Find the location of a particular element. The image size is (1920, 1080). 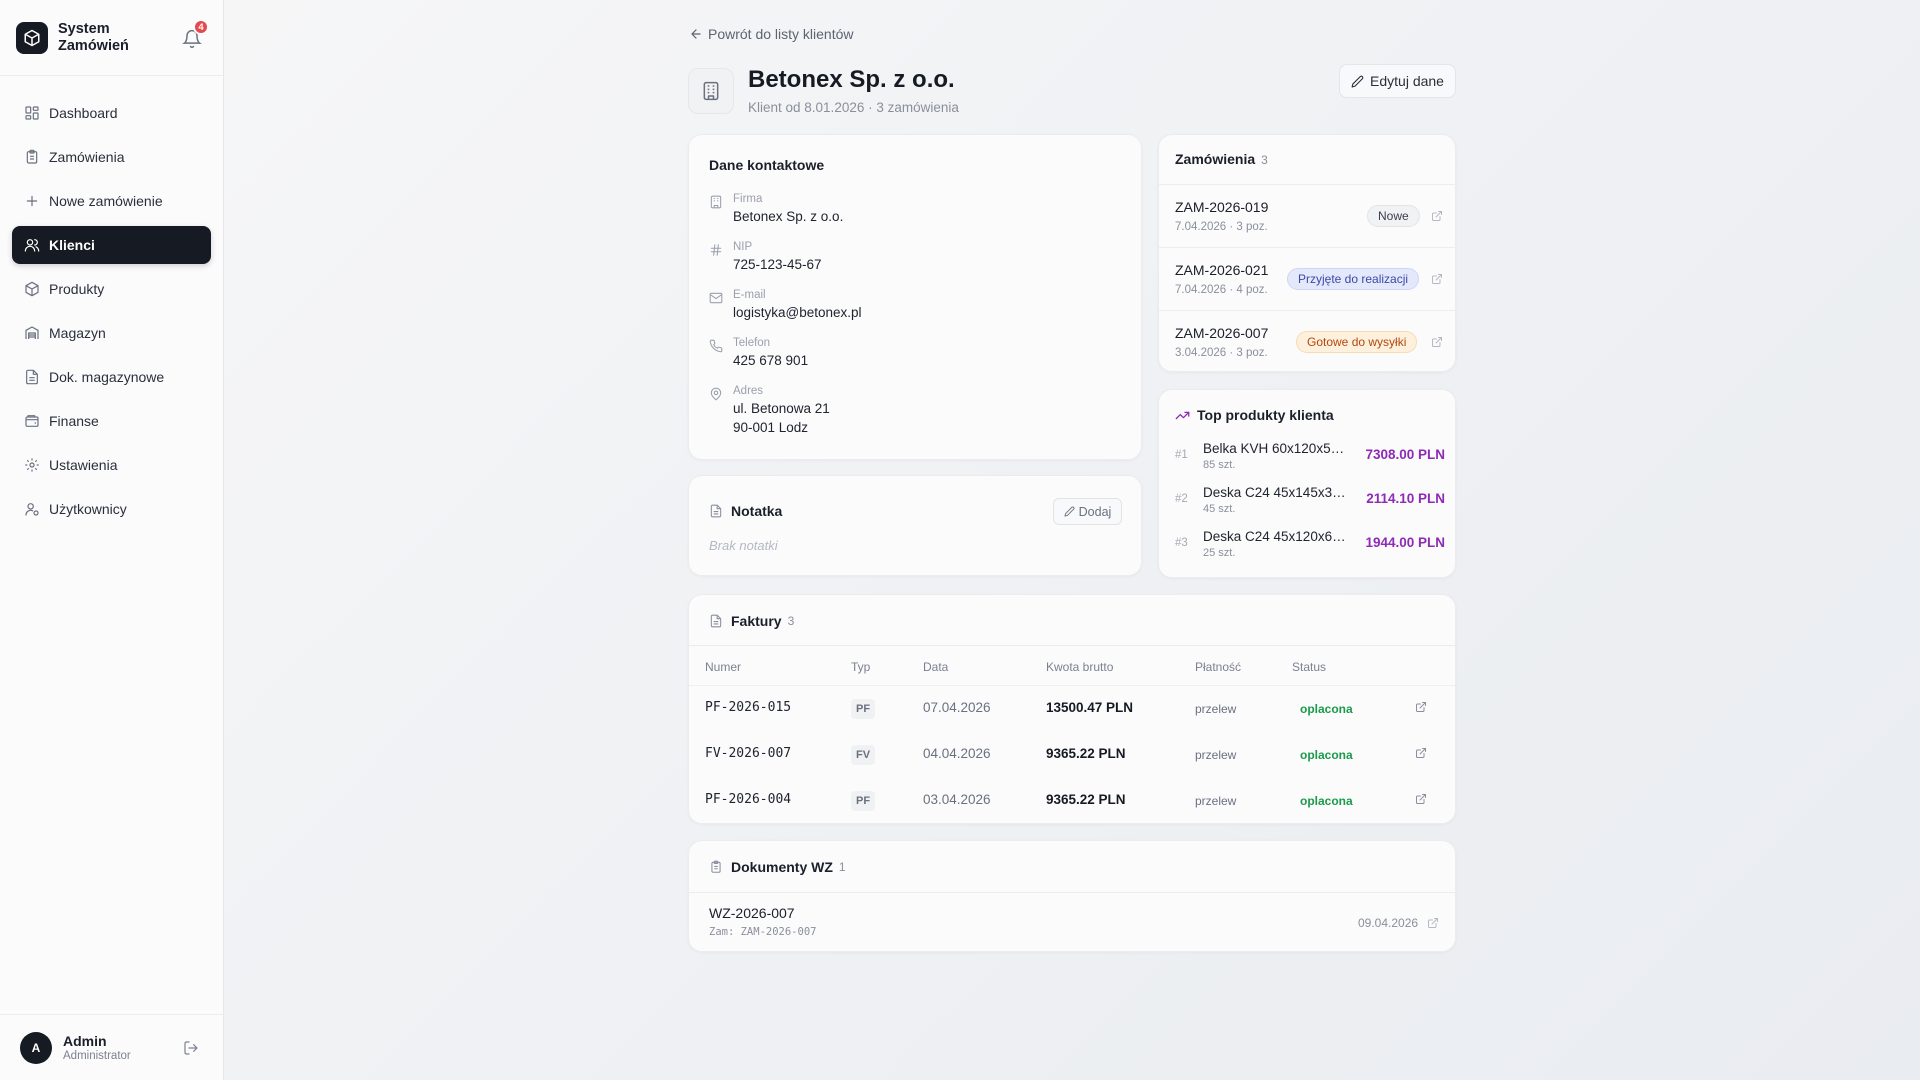

wz-header: Dokumenty WZ 1 is located at coordinates (777, 867).